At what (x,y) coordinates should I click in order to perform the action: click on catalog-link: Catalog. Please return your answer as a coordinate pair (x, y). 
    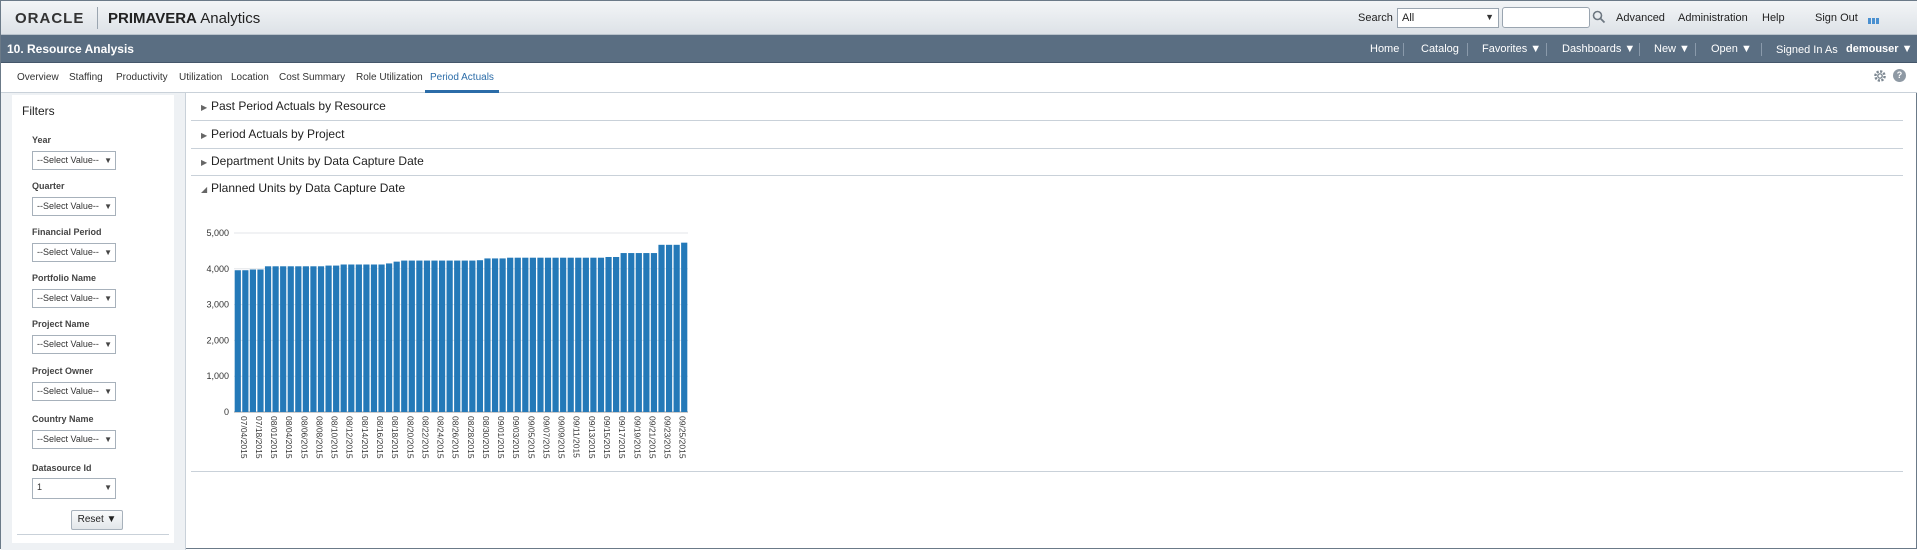
    Looking at the image, I should click on (1440, 49).